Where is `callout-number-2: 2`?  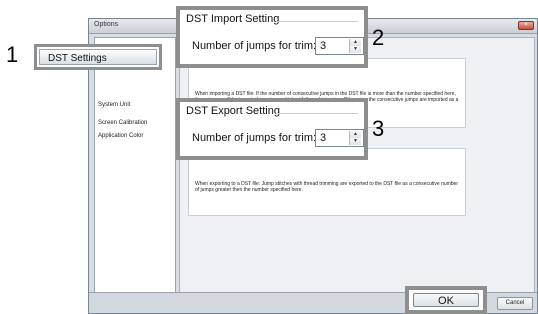
callout-number-2: 2 is located at coordinates (378, 37).